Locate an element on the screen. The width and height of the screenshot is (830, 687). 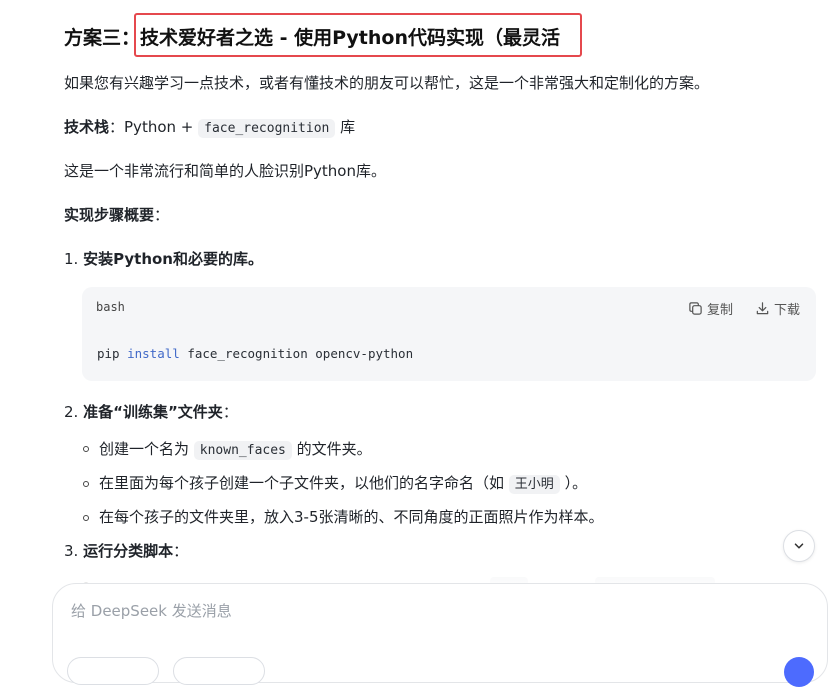
copy-label: 复制 is located at coordinates (720, 310).